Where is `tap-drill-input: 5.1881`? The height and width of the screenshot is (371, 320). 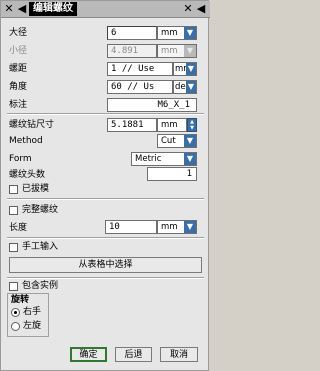
tap-drill-input: 5.1881 is located at coordinates (132, 125).